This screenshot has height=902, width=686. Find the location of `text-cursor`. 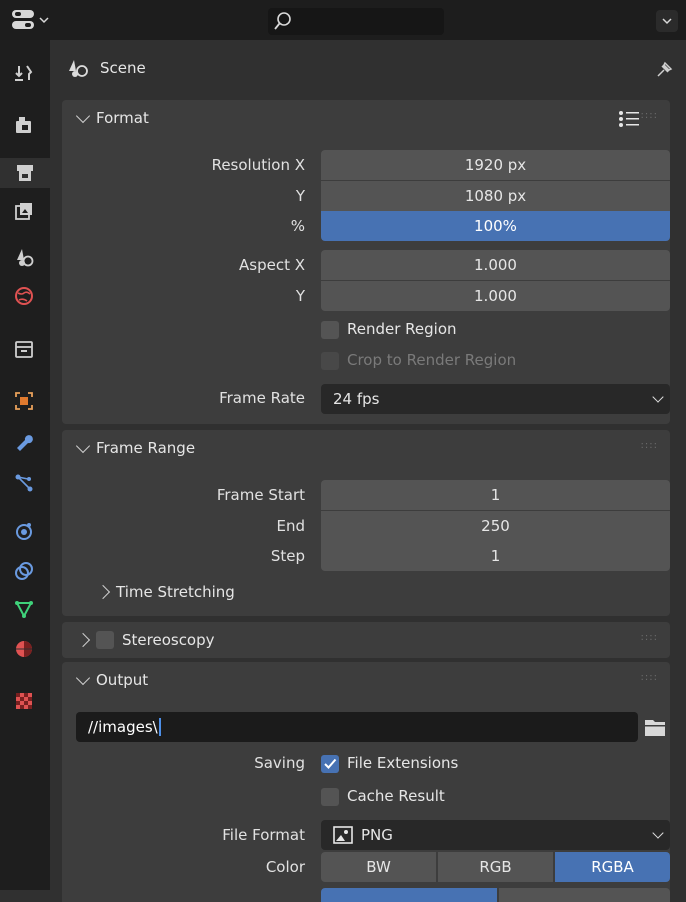

text-cursor is located at coordinates (159, 727).